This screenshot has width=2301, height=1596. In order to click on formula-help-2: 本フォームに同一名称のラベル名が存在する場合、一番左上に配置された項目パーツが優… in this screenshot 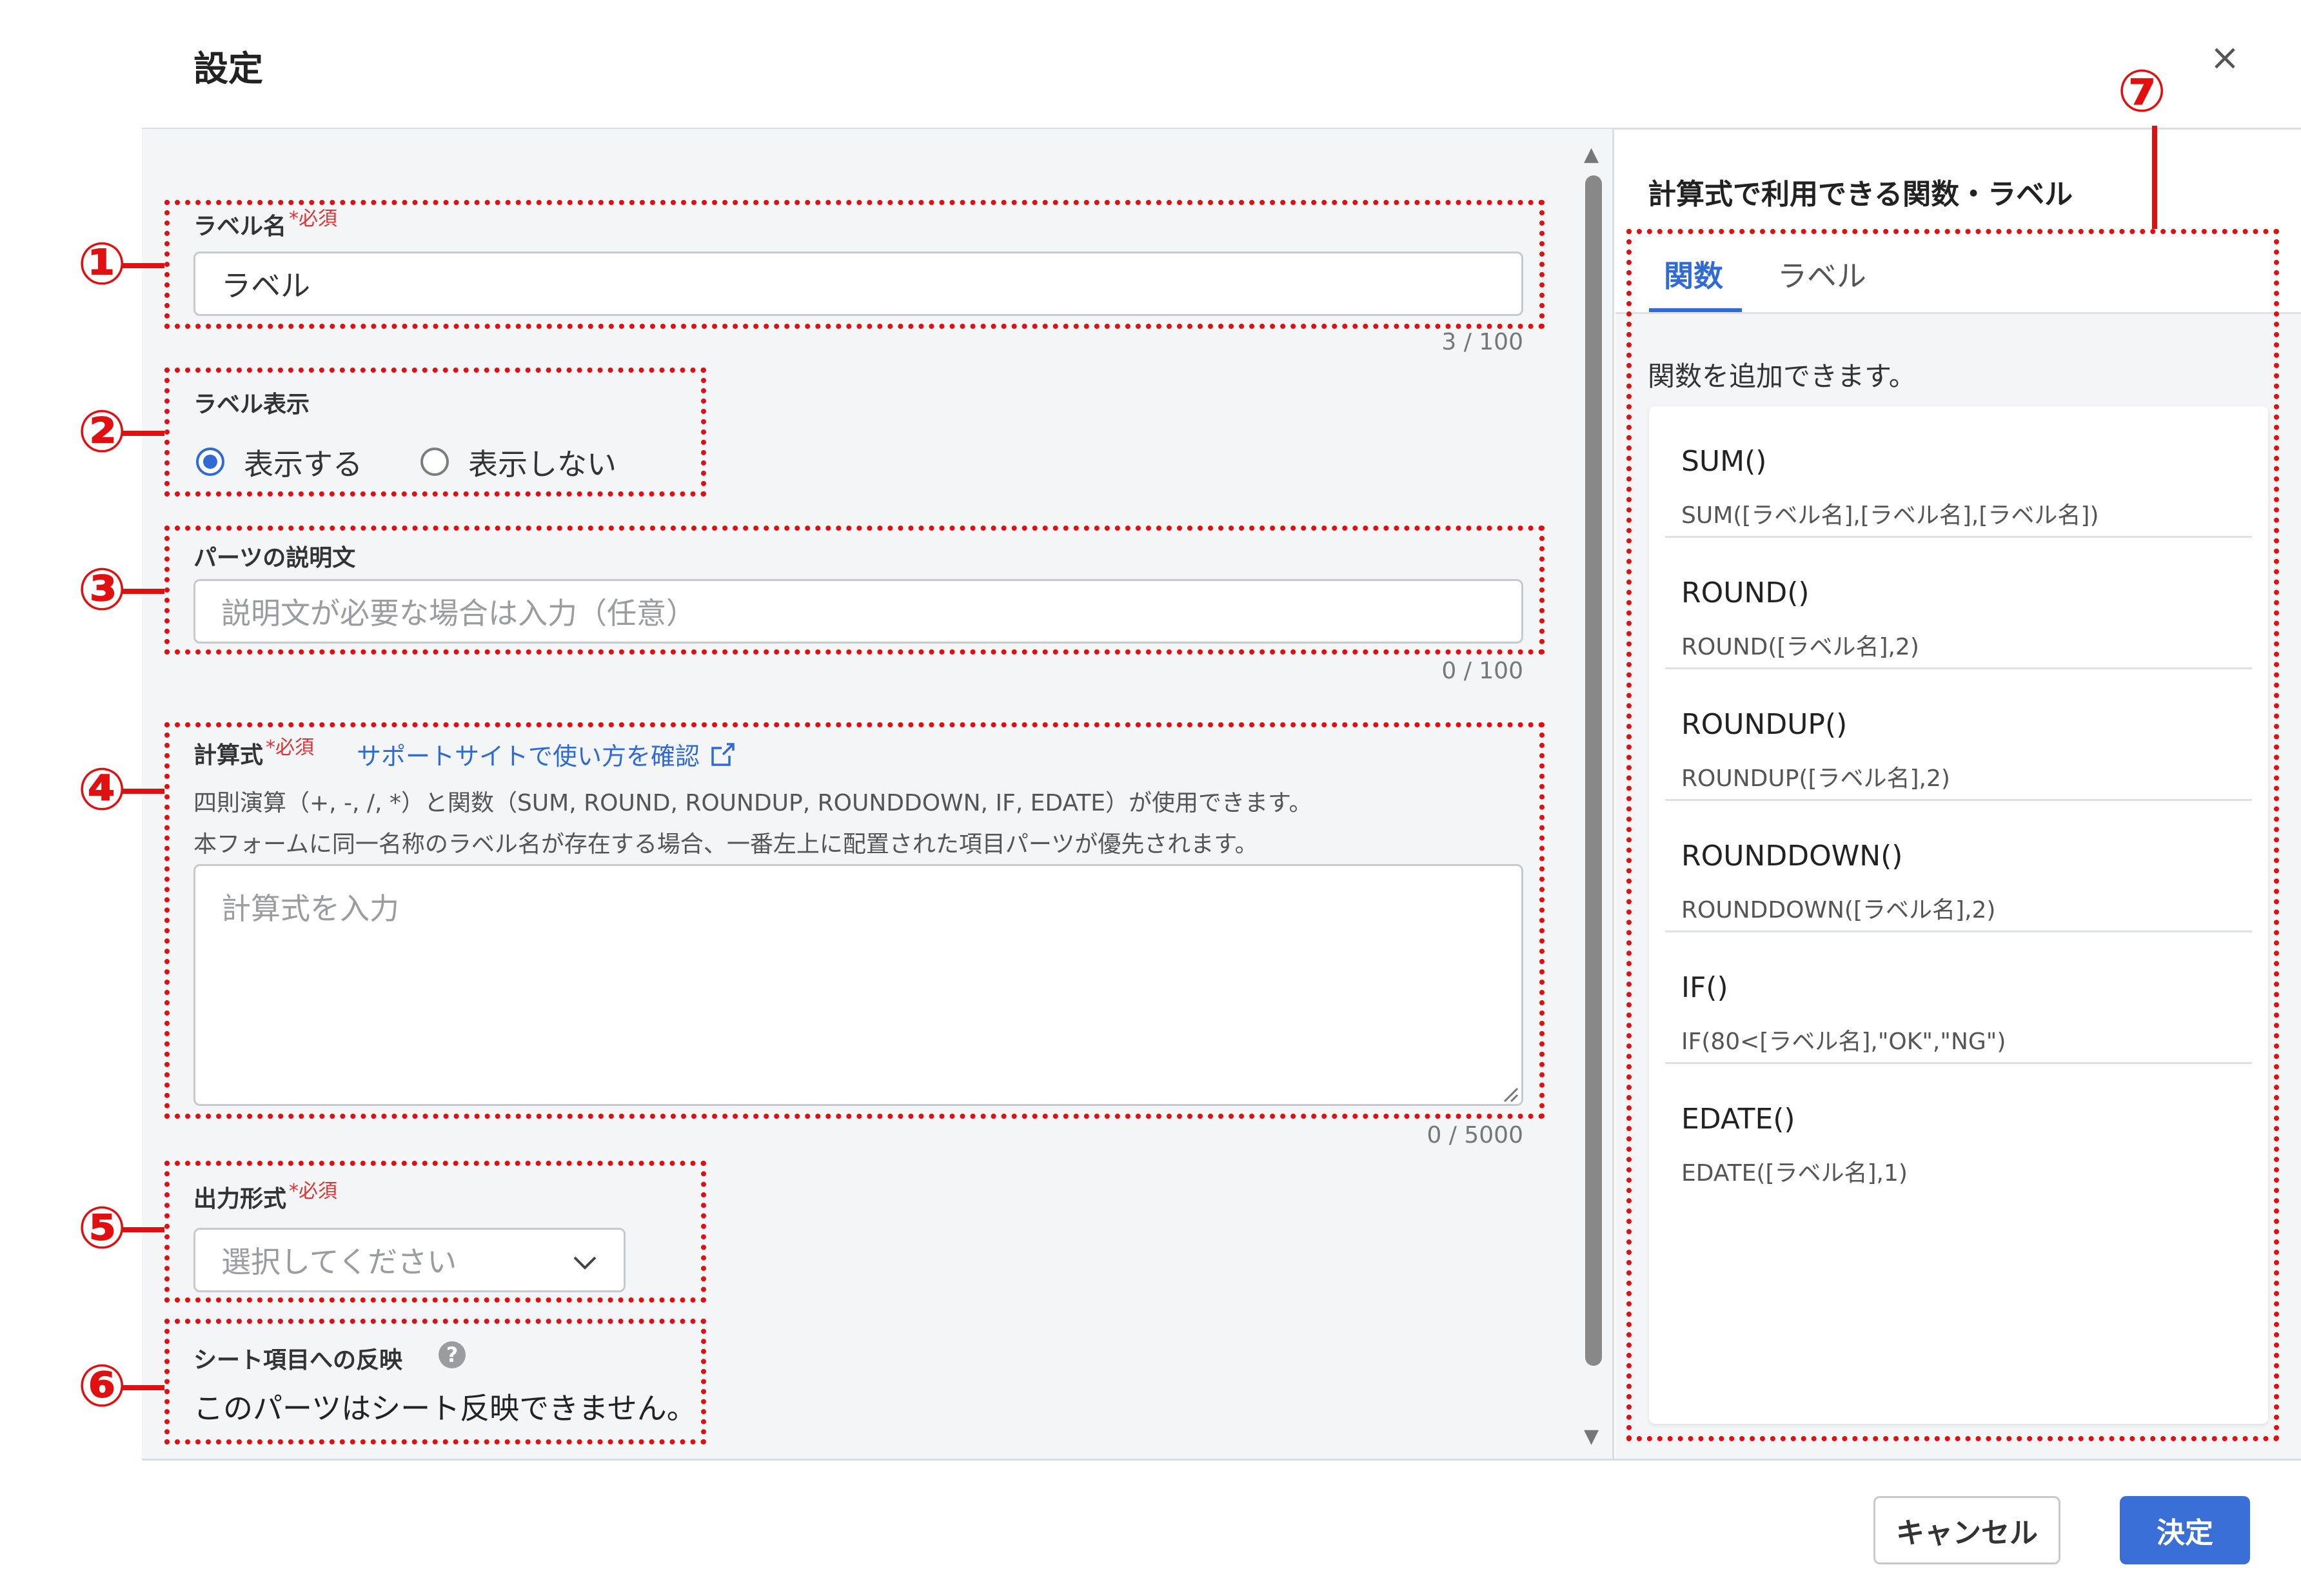, I will do `click(726, 844)`.